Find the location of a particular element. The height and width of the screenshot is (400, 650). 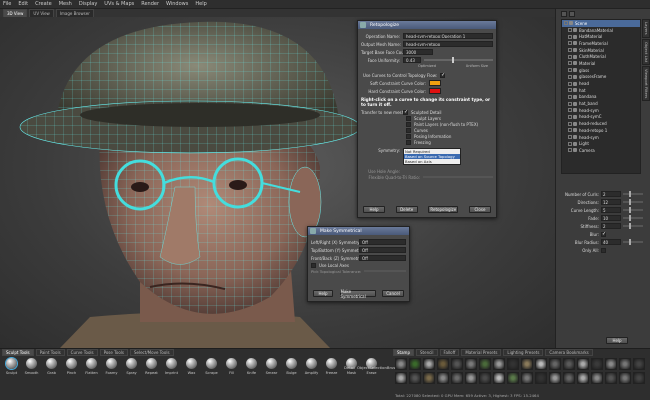

flexible-slider is located at coordinates (458, 177).